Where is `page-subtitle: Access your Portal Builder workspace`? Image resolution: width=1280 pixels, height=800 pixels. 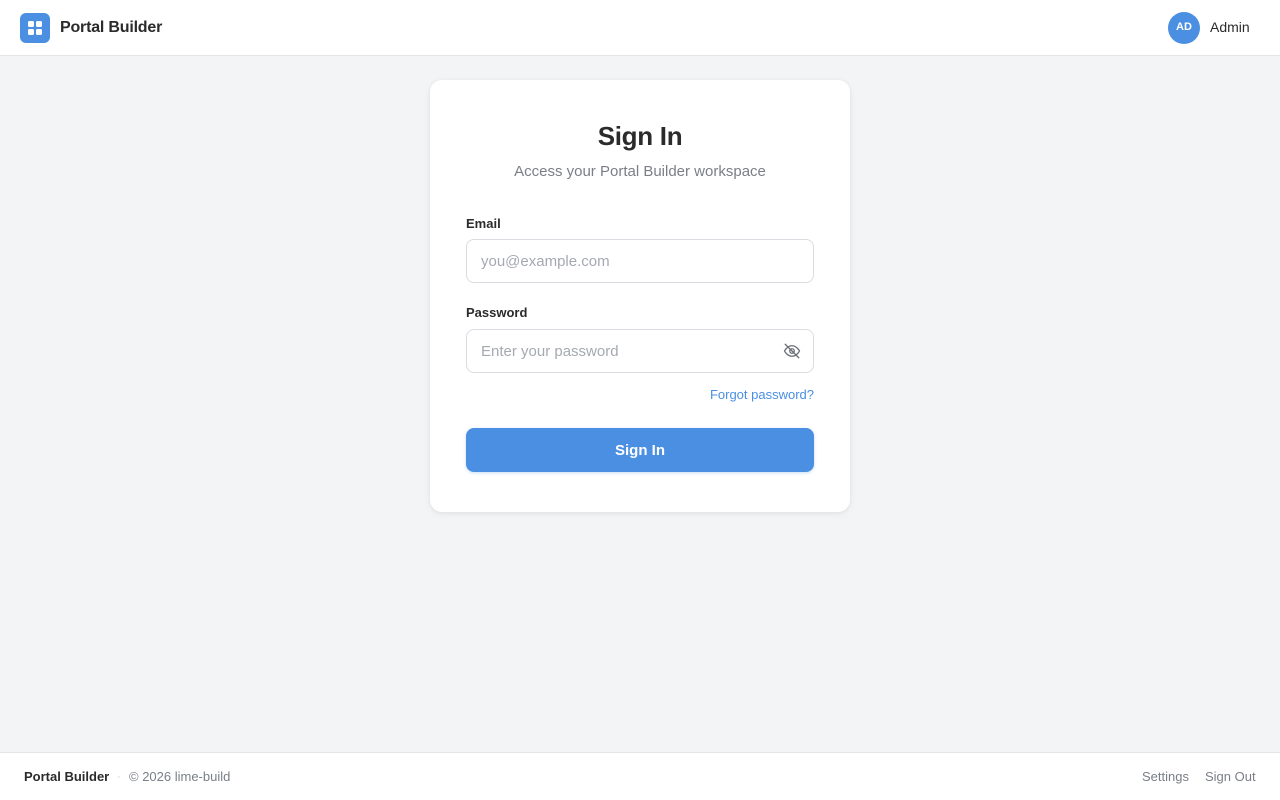 page-subtitle: Access your Portal Builder workspace is located at coordinates (640, 171).